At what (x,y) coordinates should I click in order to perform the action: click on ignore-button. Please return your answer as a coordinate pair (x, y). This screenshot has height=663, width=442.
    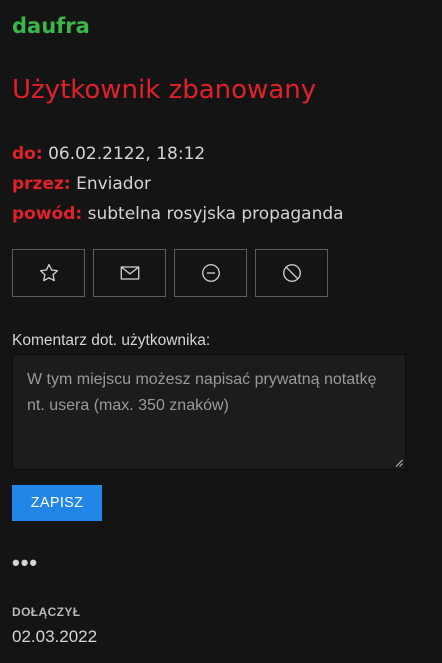
    Looking at the image, I should click on (210, 273).